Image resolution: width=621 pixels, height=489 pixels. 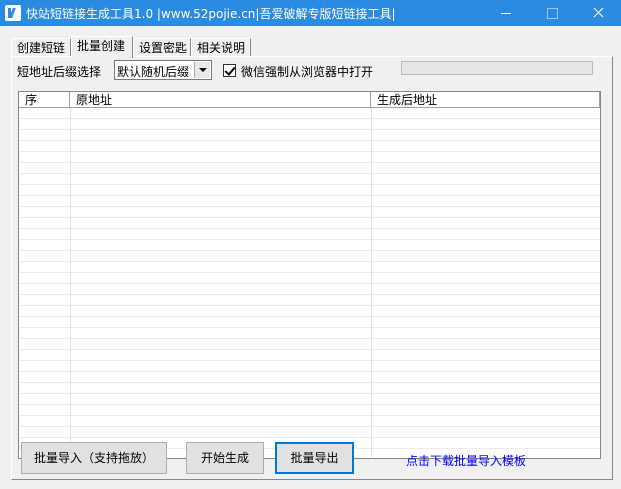 What do you see at coordinates (153, 72) in the screenshot?
I see `suffix-select-value: 默认随机后缀` at bounding box center [153, 72].